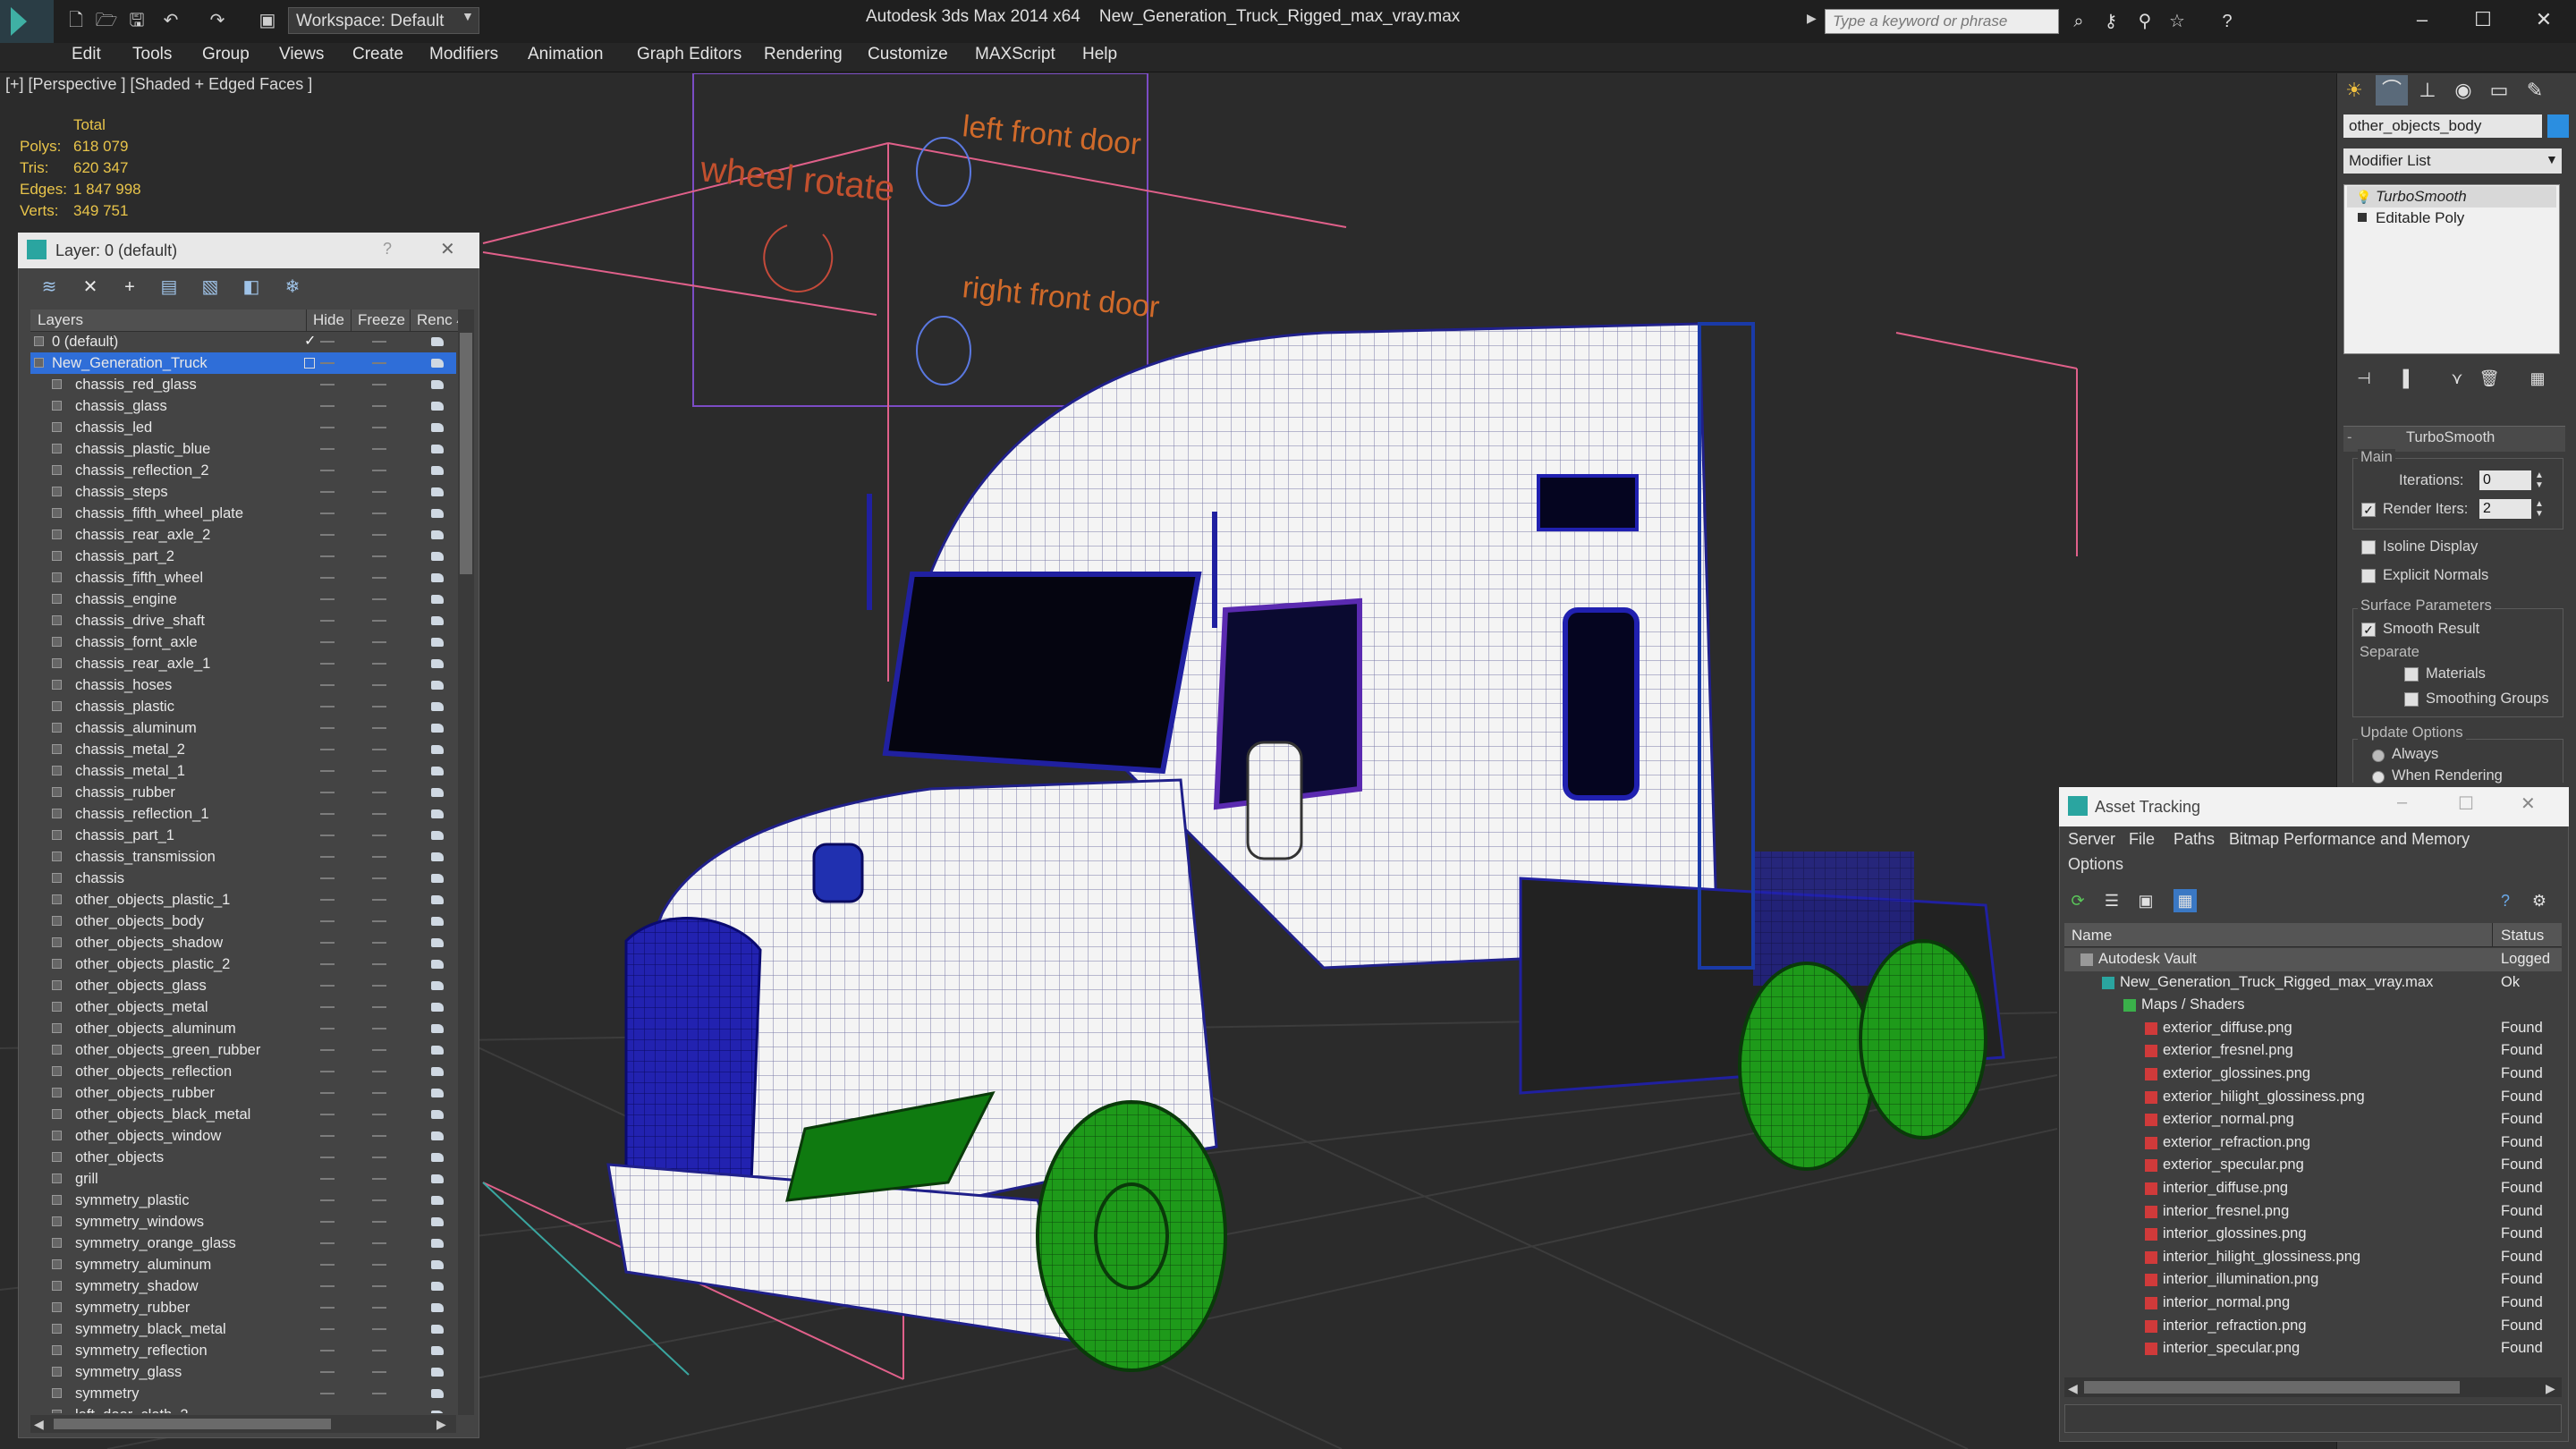 Image resolution: width=2576 pixels, height=1449 pixels. What do you see at coordinates (243, 663) in the screenshot?
I see `layer-row: chassis_rear_axle_1` at bounding box center [243, 663].